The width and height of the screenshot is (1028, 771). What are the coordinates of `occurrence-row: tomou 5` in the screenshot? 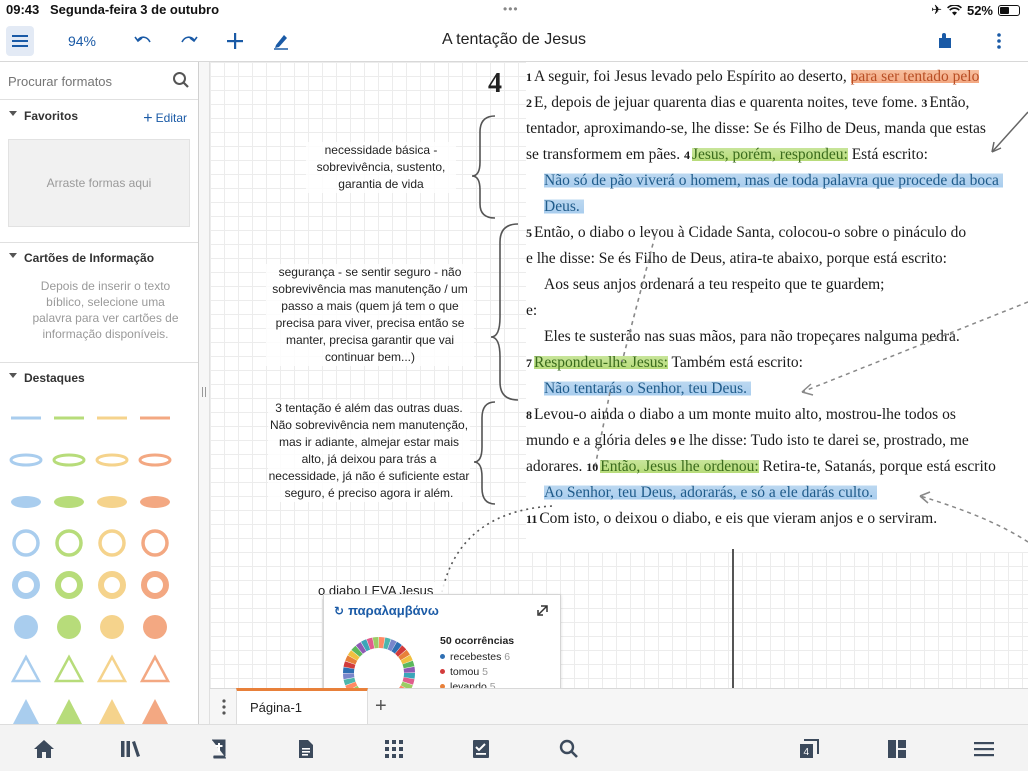 It's located at (477, 672).